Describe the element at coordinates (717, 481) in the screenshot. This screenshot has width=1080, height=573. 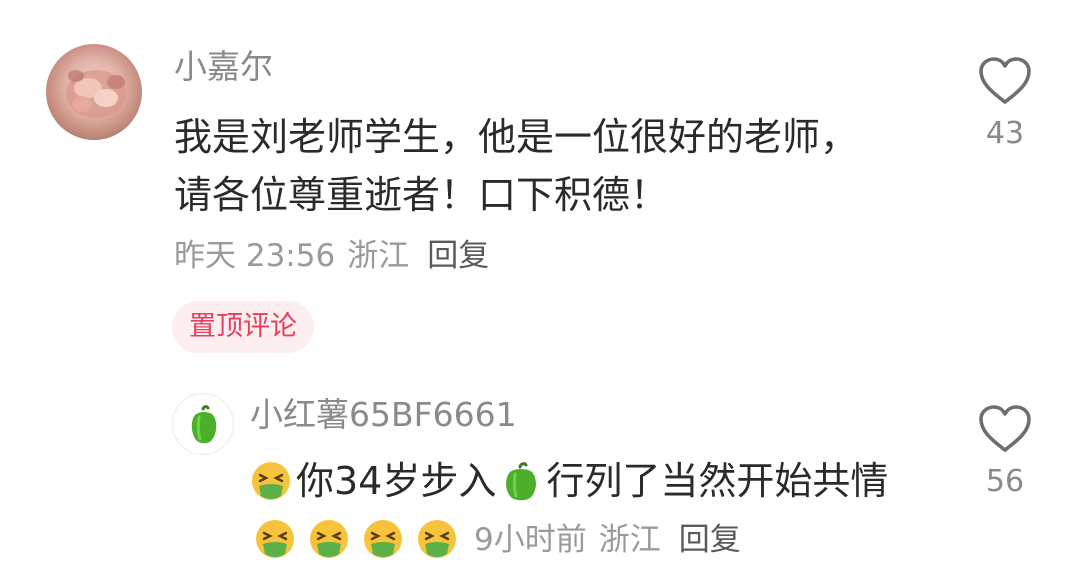
I see `reply-text-part2: 行列了当然开始共情` at that location.